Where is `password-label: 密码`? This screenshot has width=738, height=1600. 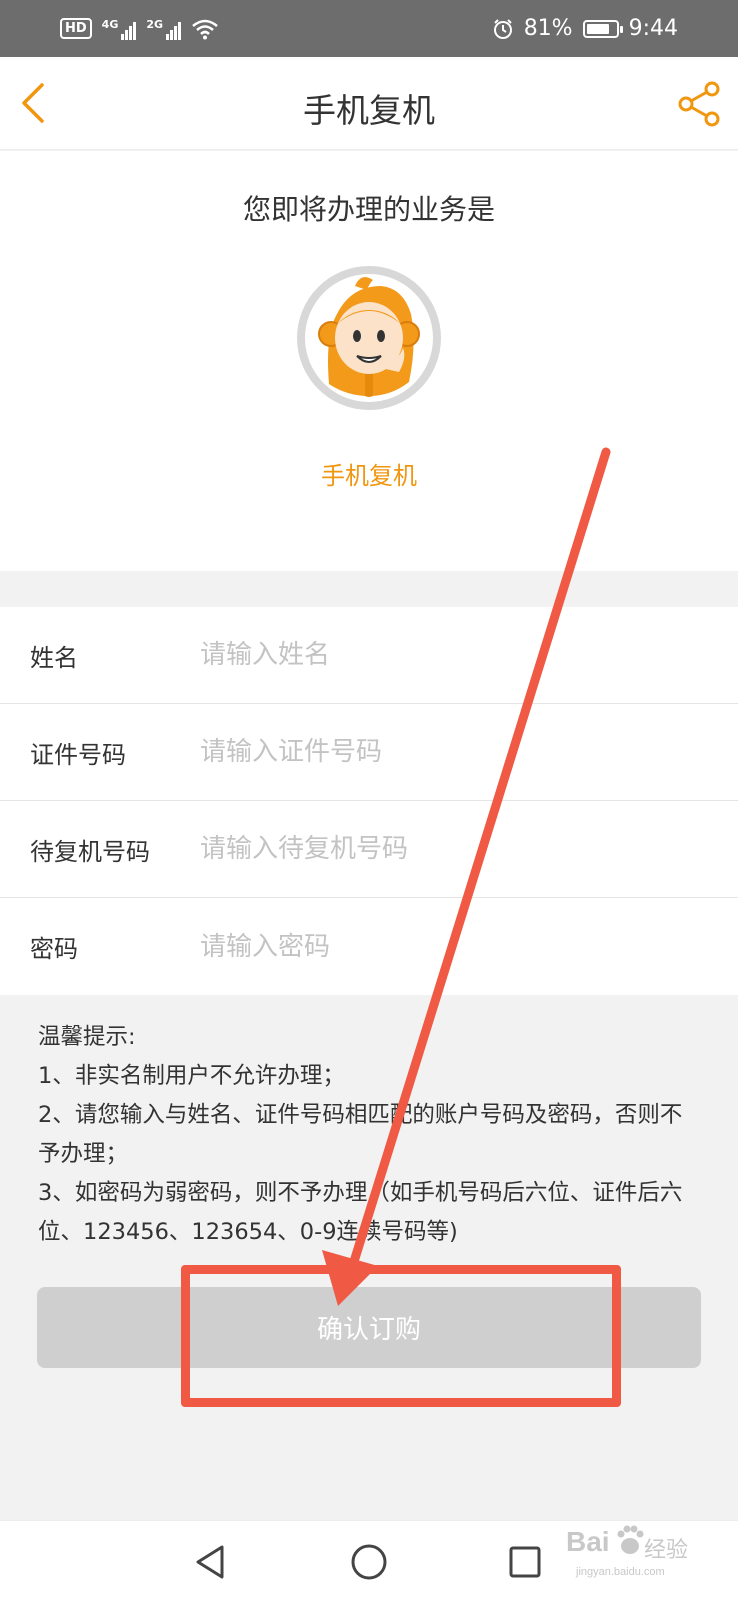
password-label: 密码 is located at coordinates (54, 949).